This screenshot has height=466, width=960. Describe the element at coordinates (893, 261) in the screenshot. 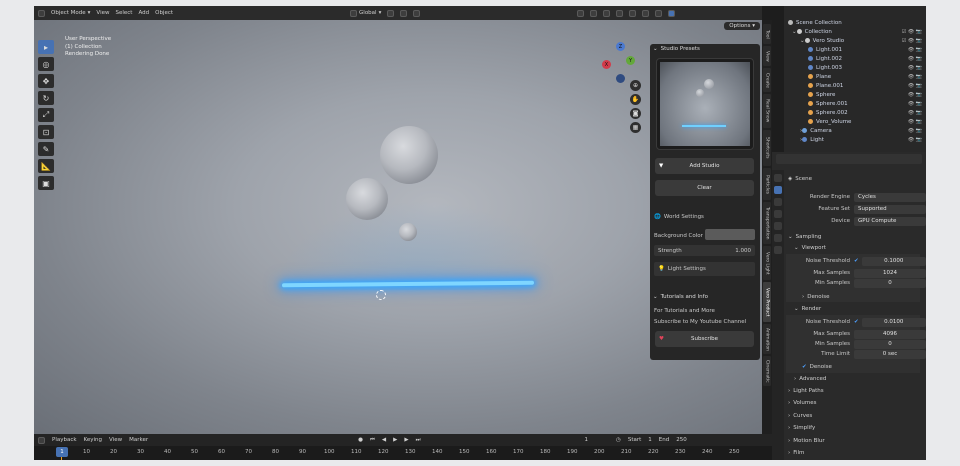

I see `vp-noise-threshold-field: 0.1000` at that location.